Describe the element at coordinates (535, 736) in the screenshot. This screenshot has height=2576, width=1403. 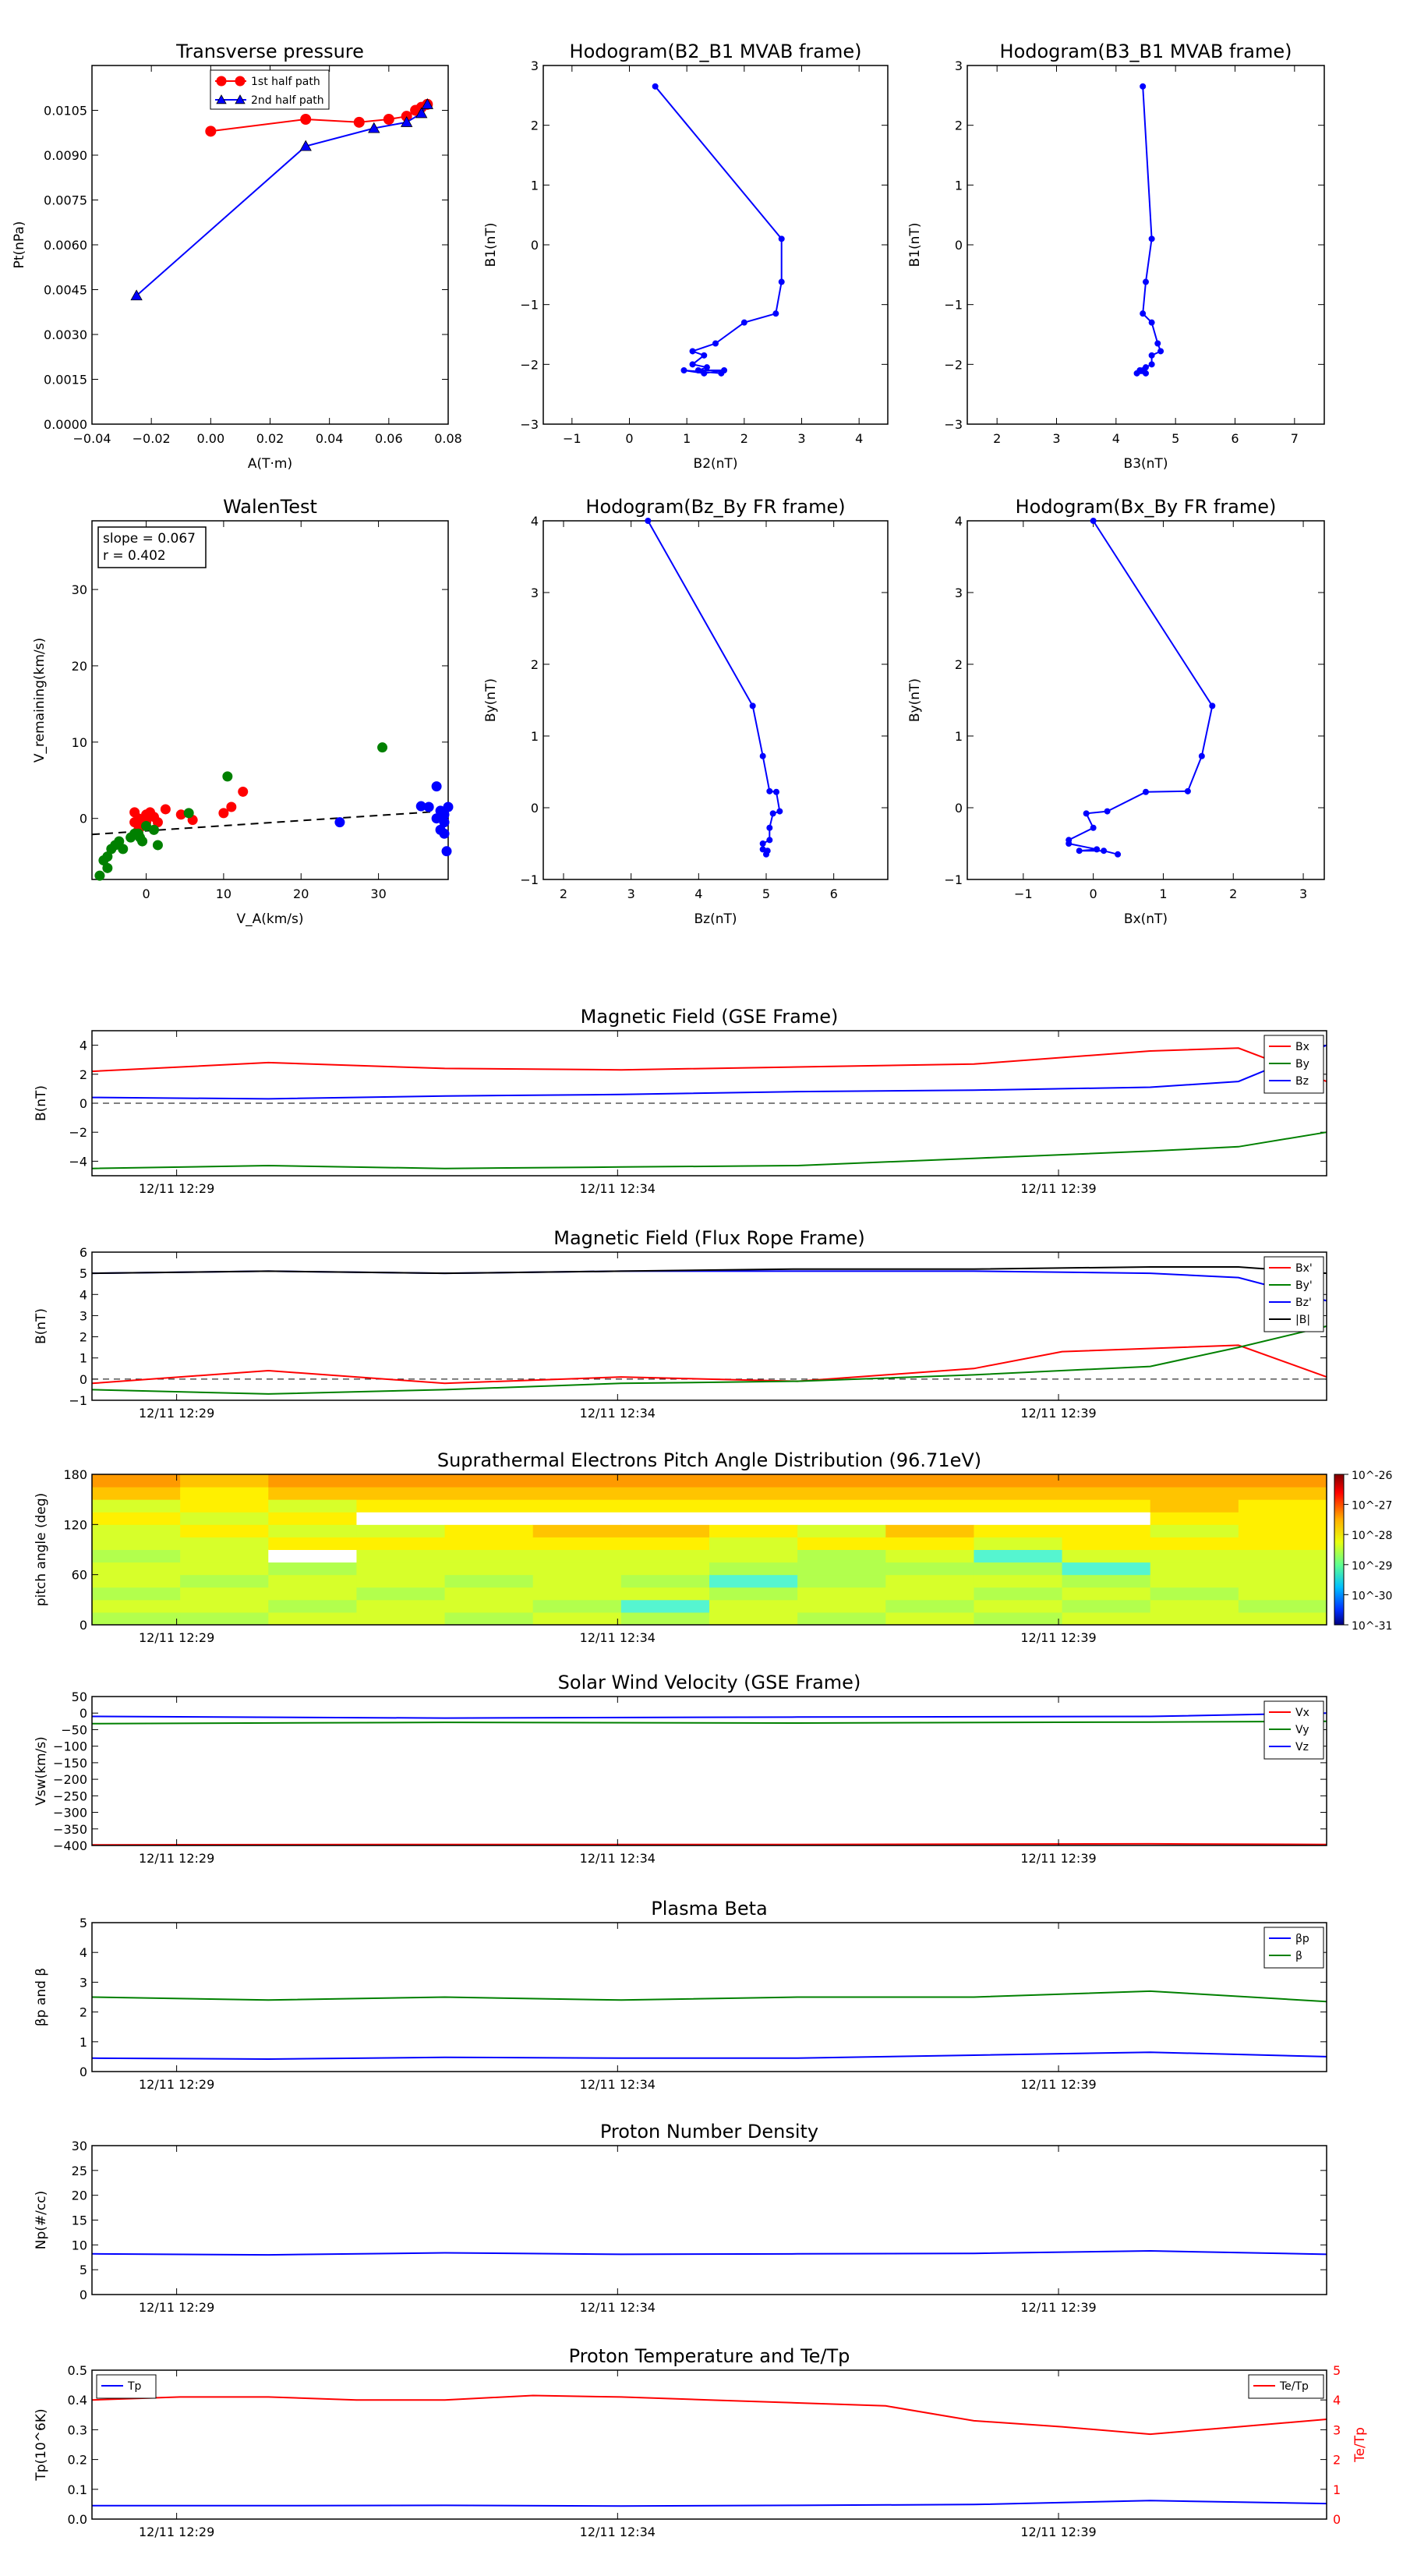
I see `y-tick-label: 1` at that location.